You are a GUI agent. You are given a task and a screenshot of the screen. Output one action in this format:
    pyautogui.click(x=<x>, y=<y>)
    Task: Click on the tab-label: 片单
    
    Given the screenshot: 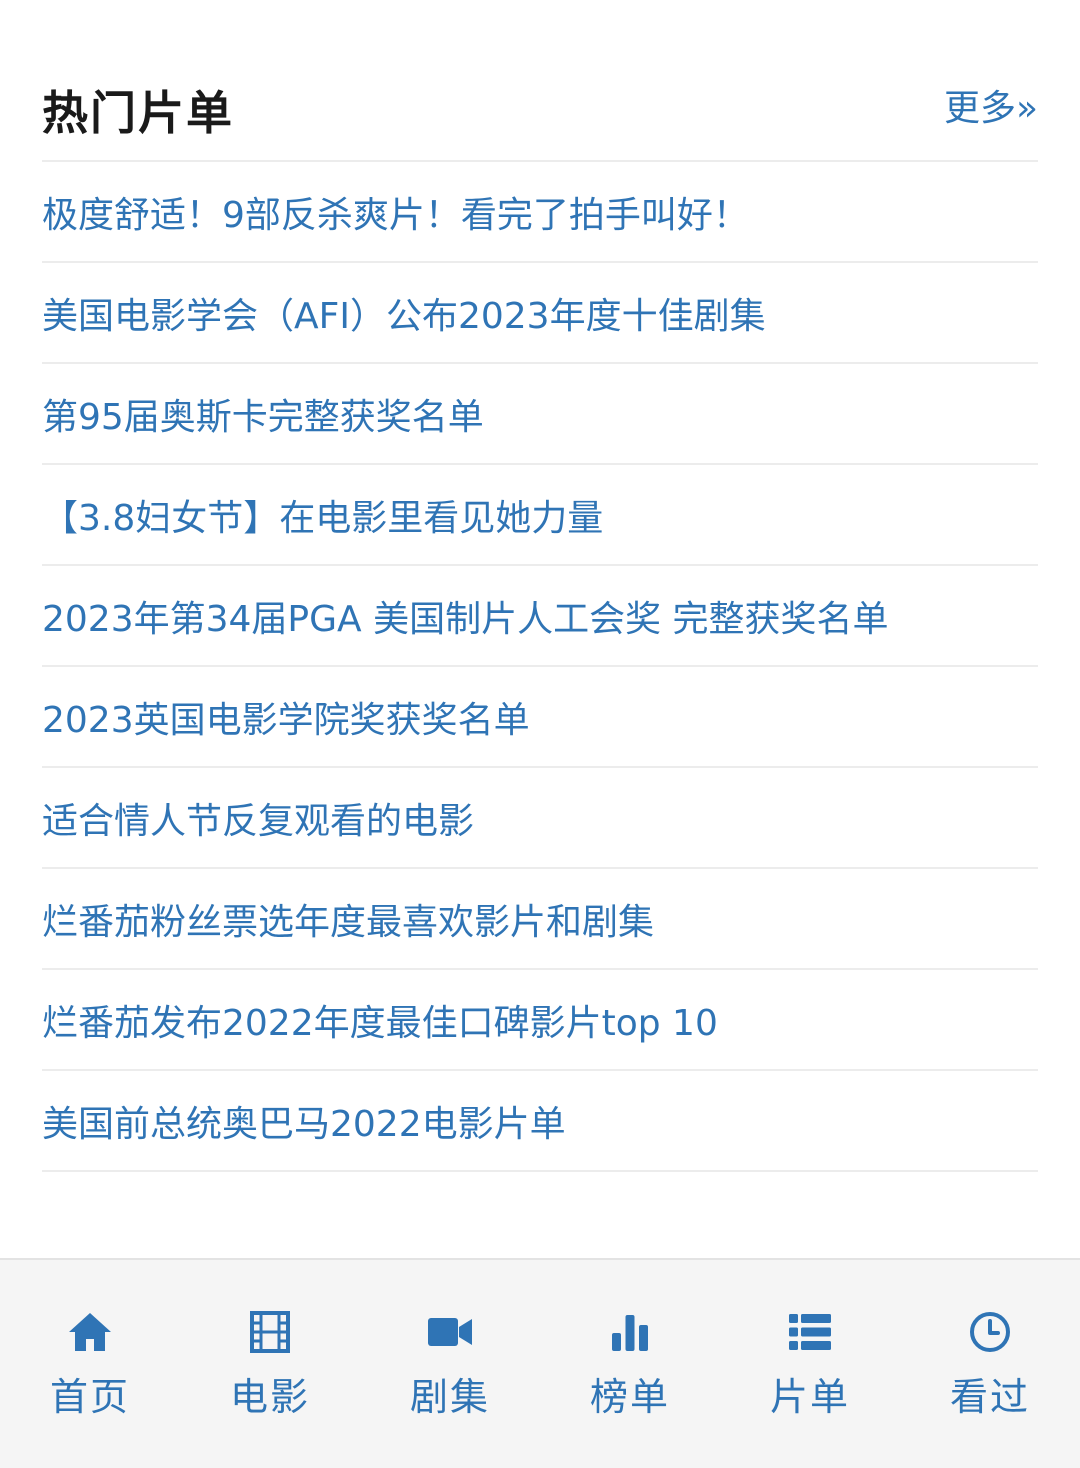 What is the action you would take?
    pyautogui.click(x=809, y=1397)
    